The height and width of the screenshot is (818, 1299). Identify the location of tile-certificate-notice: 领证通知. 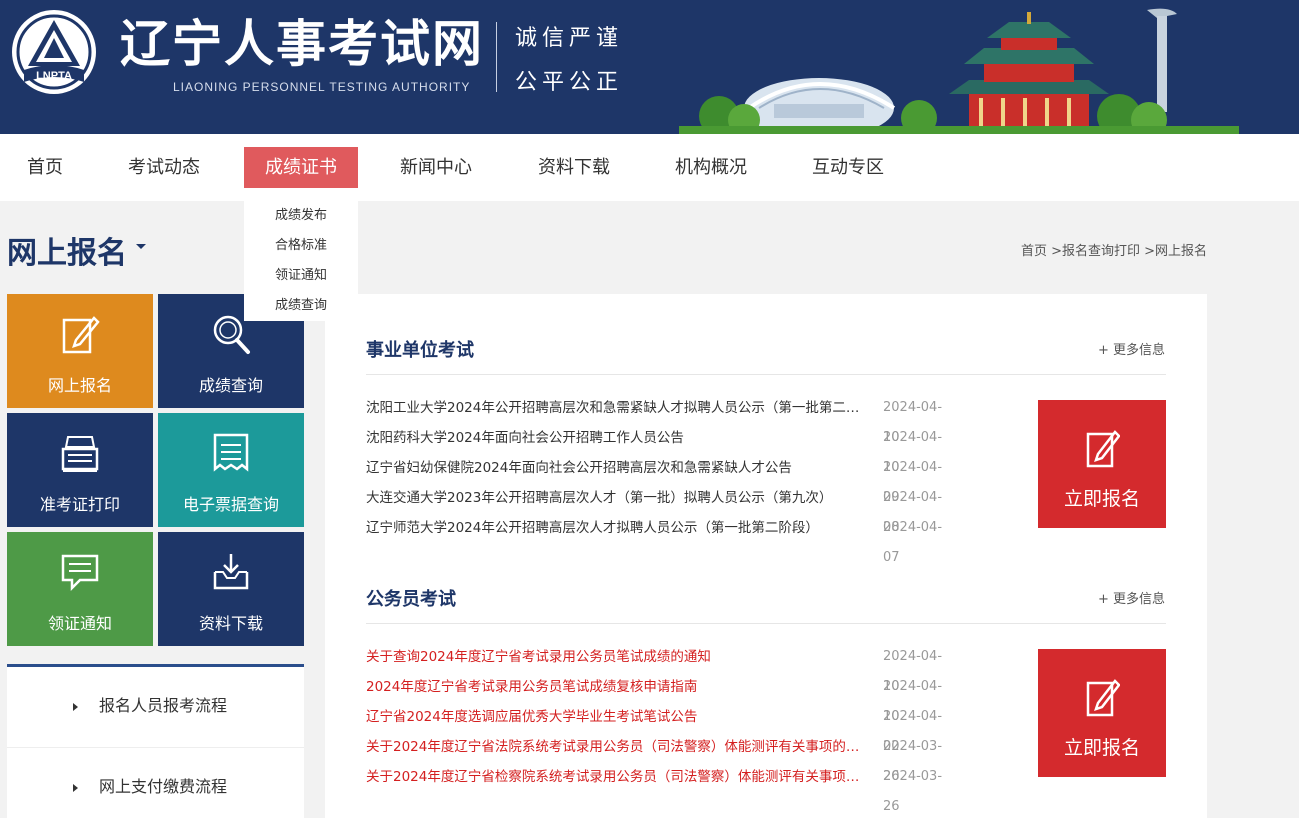
(80, 589).